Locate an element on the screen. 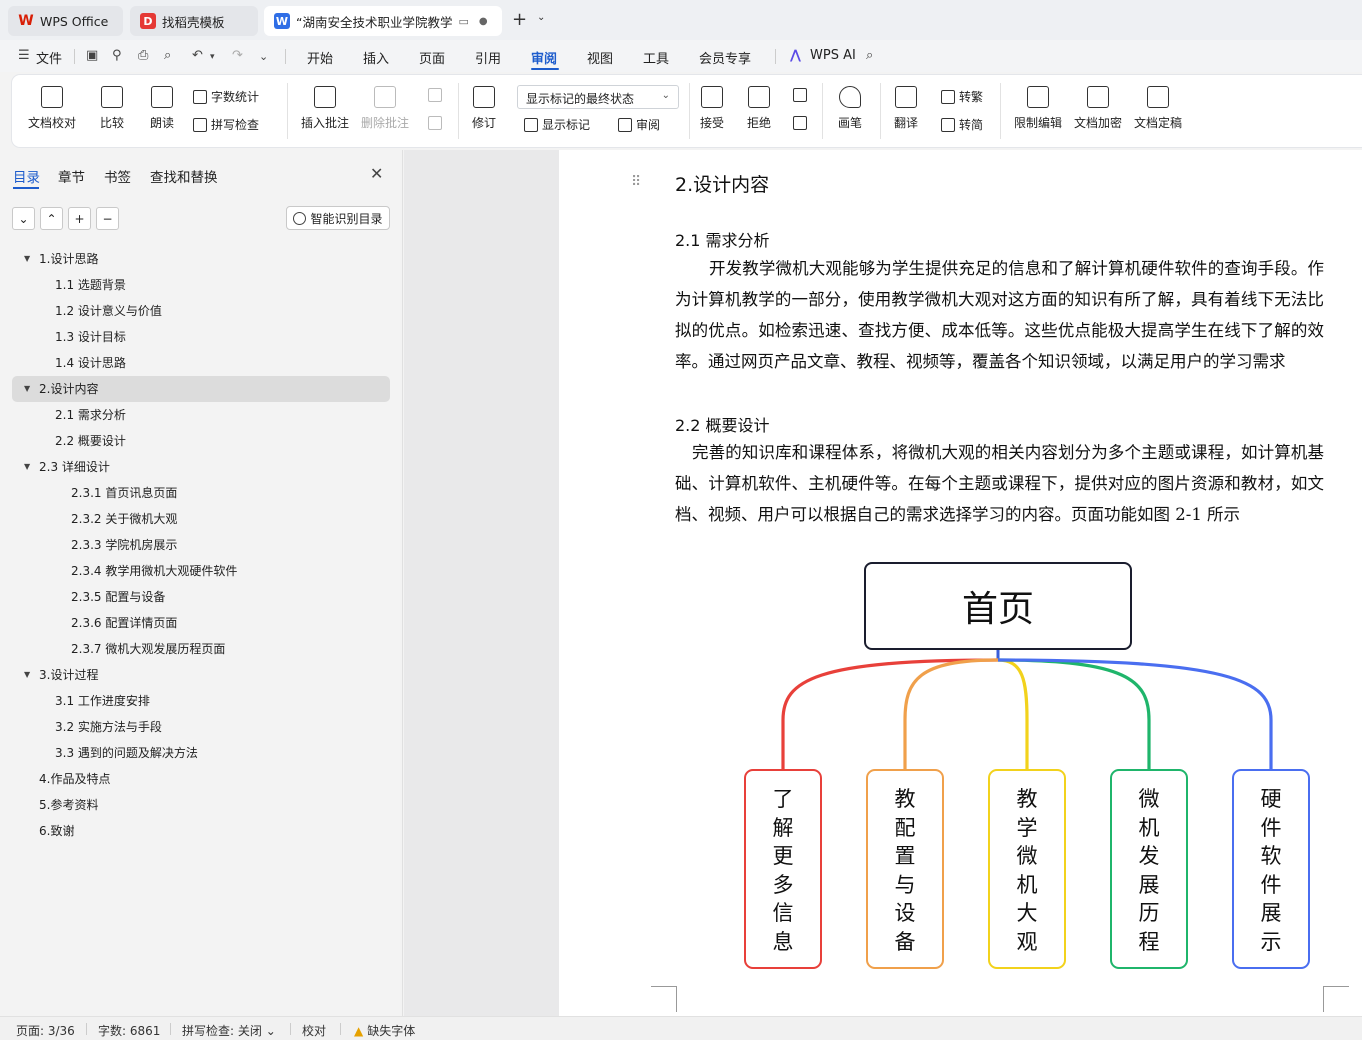 Image resolution: width=1362 pixels, height=1040 pixels. redo-icon: ↷ is located at coordinates (237, 55).